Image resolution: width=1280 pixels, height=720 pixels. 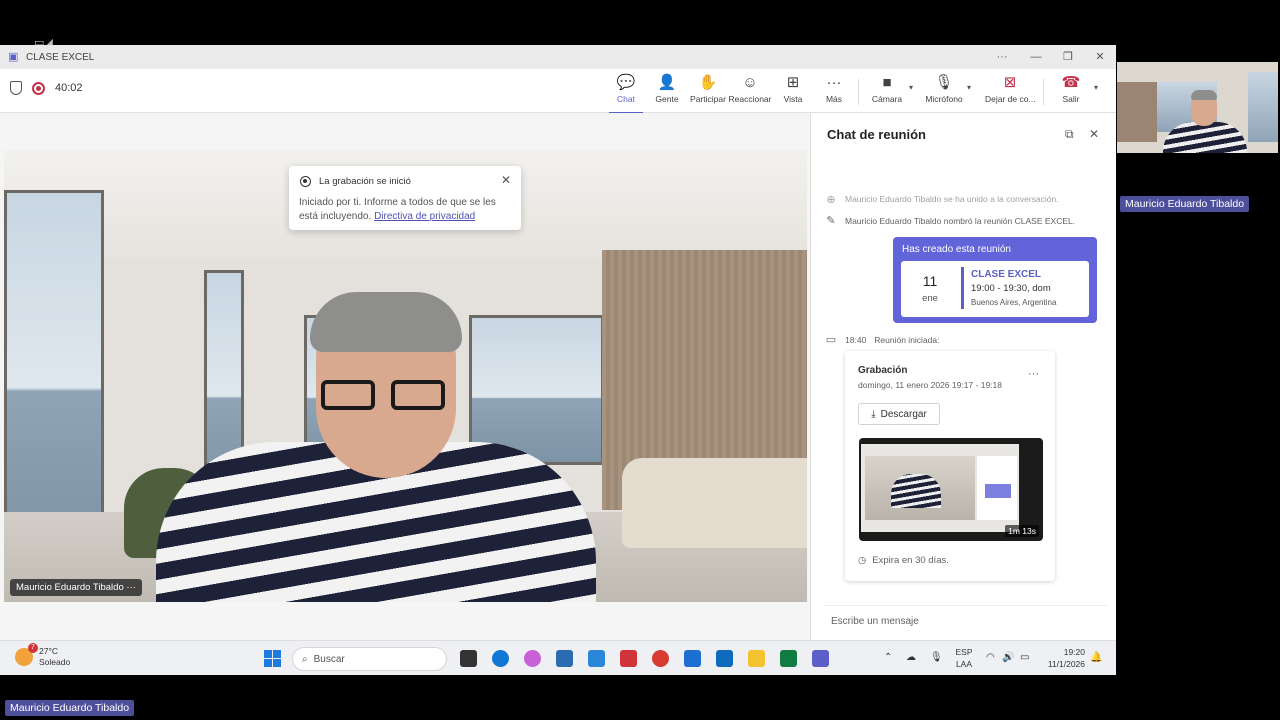 I want to click on camera-button: ■ Cámara, so click(x=887, y=92).